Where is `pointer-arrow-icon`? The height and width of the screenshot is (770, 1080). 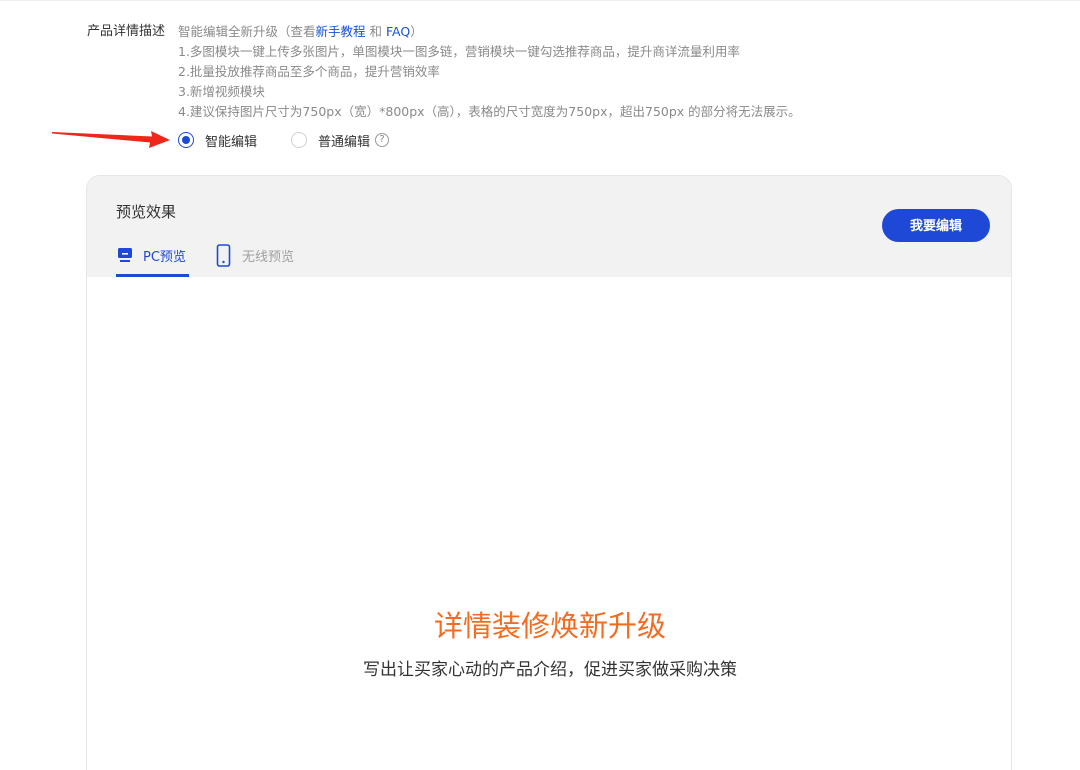 pointer-arrow-icon is located at coordinates (111, 139).